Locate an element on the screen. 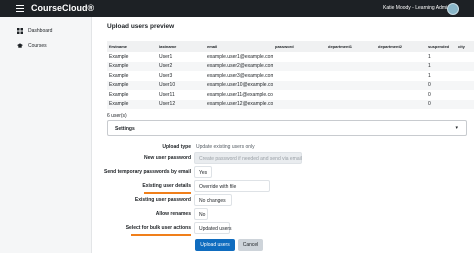  table-cell: User11 is located at coordinates (167, 94).